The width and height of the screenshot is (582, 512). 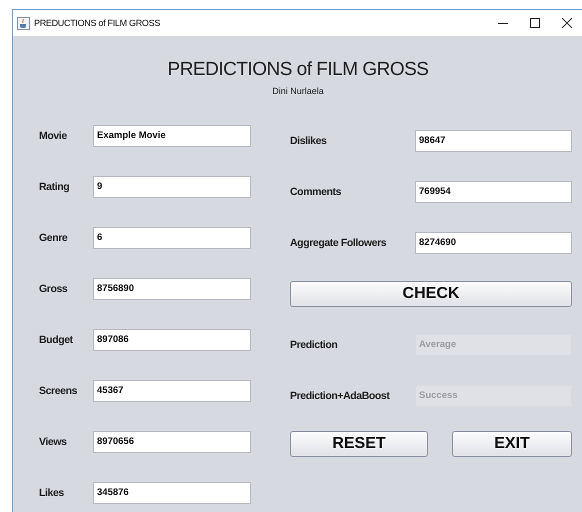 What do you see at coordinates (172, 493) in the screenshot?
I see `input-field: 345876` at bounding box center [172, 493].